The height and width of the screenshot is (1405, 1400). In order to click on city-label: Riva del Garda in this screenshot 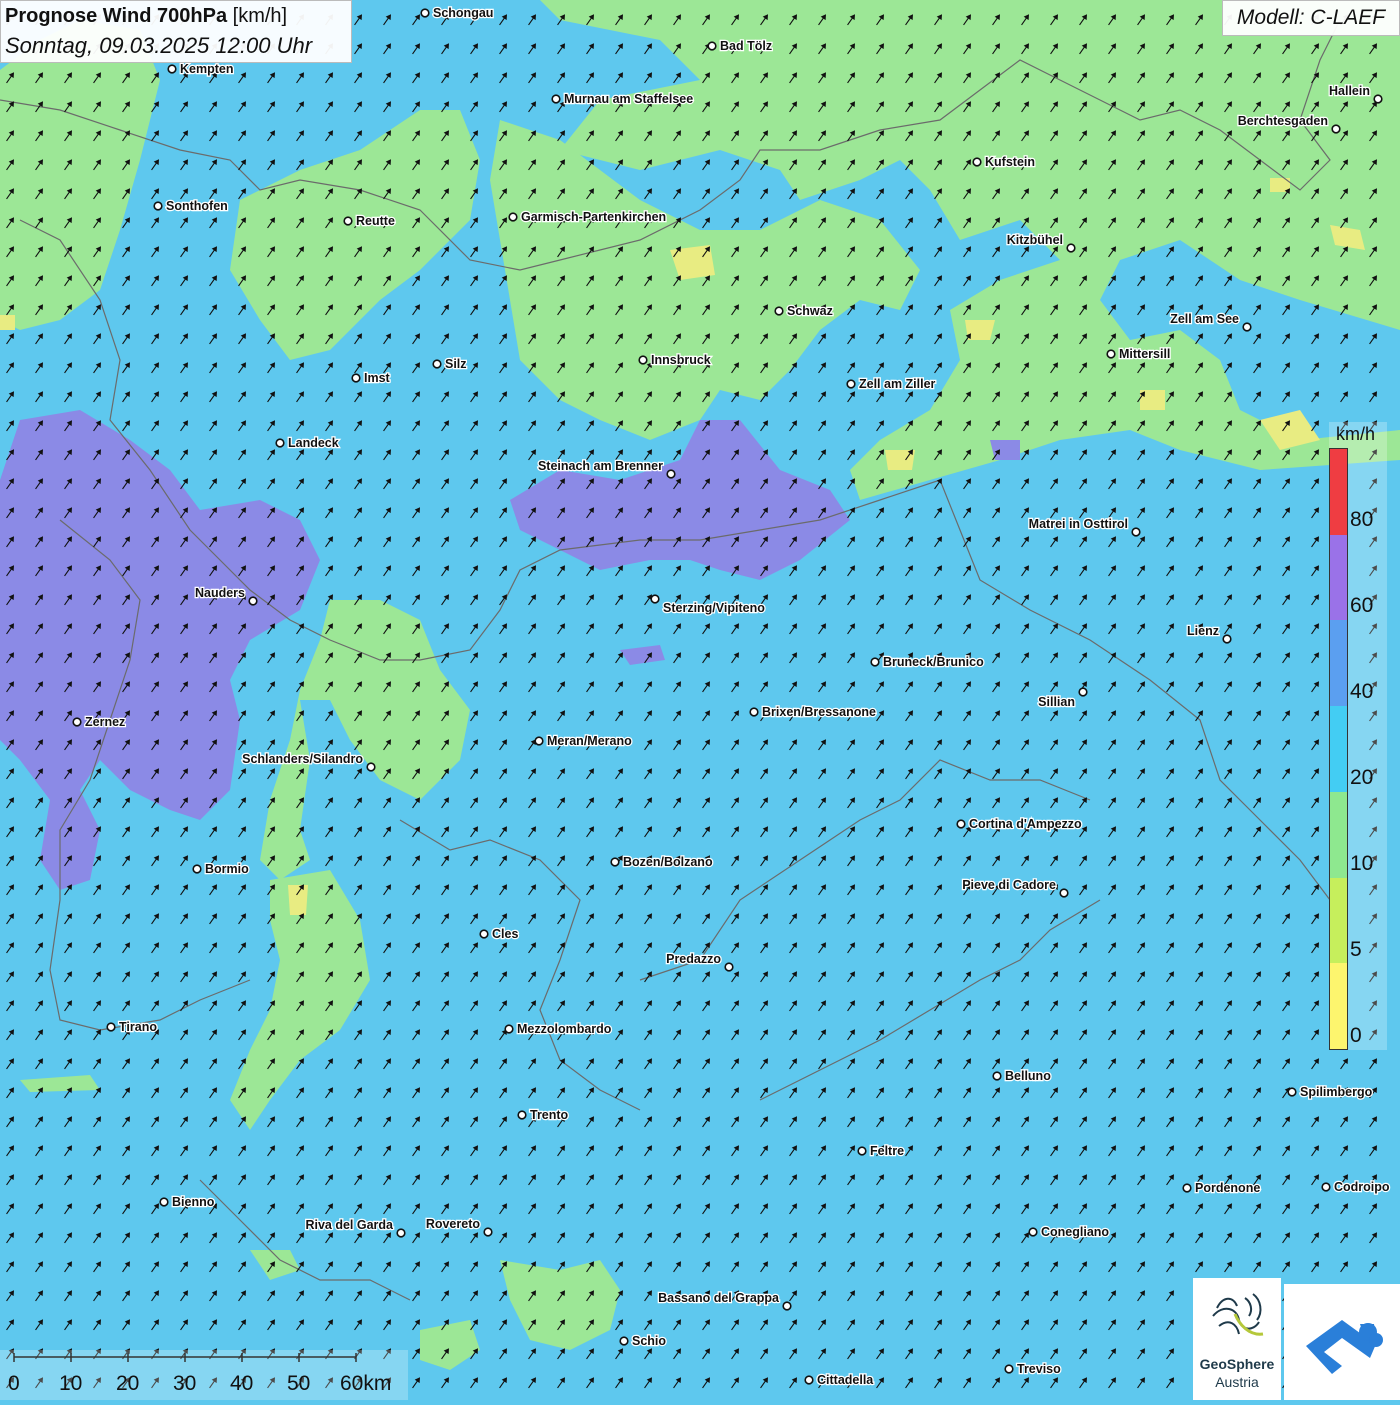, I will do `click(349, 1225)`.